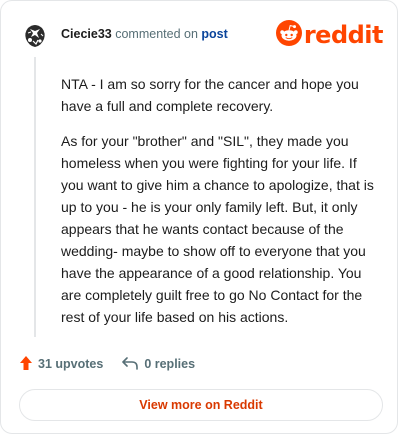 Image resolution: width=400 pixels, height=436 pixels. Describe the element at coordinates (107, 364) in the screenshot. I see `comment-actions: 31 upvotes 0 replies` at that location.